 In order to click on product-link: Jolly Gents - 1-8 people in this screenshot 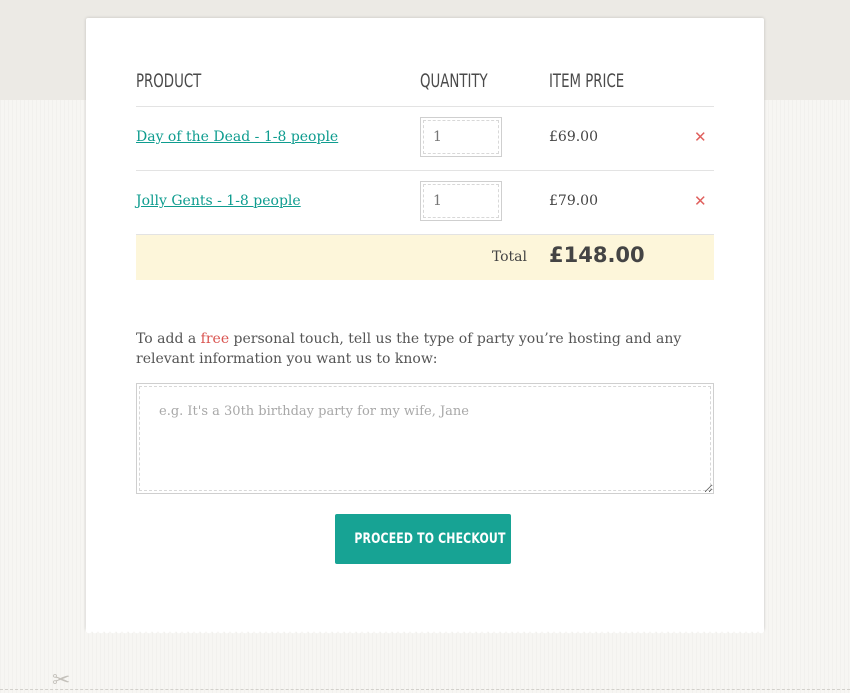, I will do `click(218, 201)`.